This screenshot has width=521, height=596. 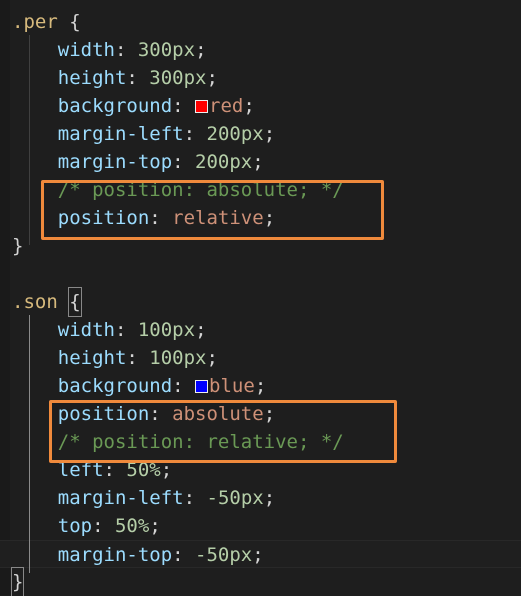 I want to click on indent-guide, so click(x=29, y=140).